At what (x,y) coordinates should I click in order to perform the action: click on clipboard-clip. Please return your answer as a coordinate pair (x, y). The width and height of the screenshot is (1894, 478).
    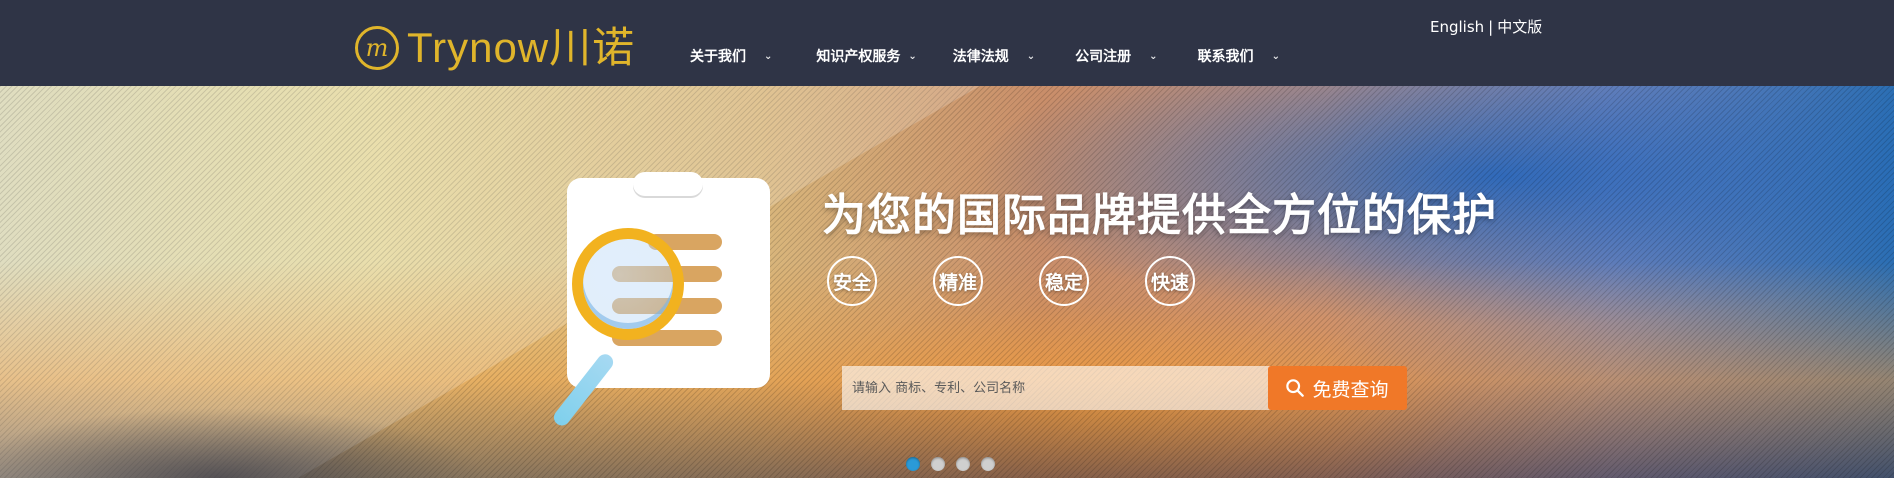
    Looking at the image, I should click on (668, 184).